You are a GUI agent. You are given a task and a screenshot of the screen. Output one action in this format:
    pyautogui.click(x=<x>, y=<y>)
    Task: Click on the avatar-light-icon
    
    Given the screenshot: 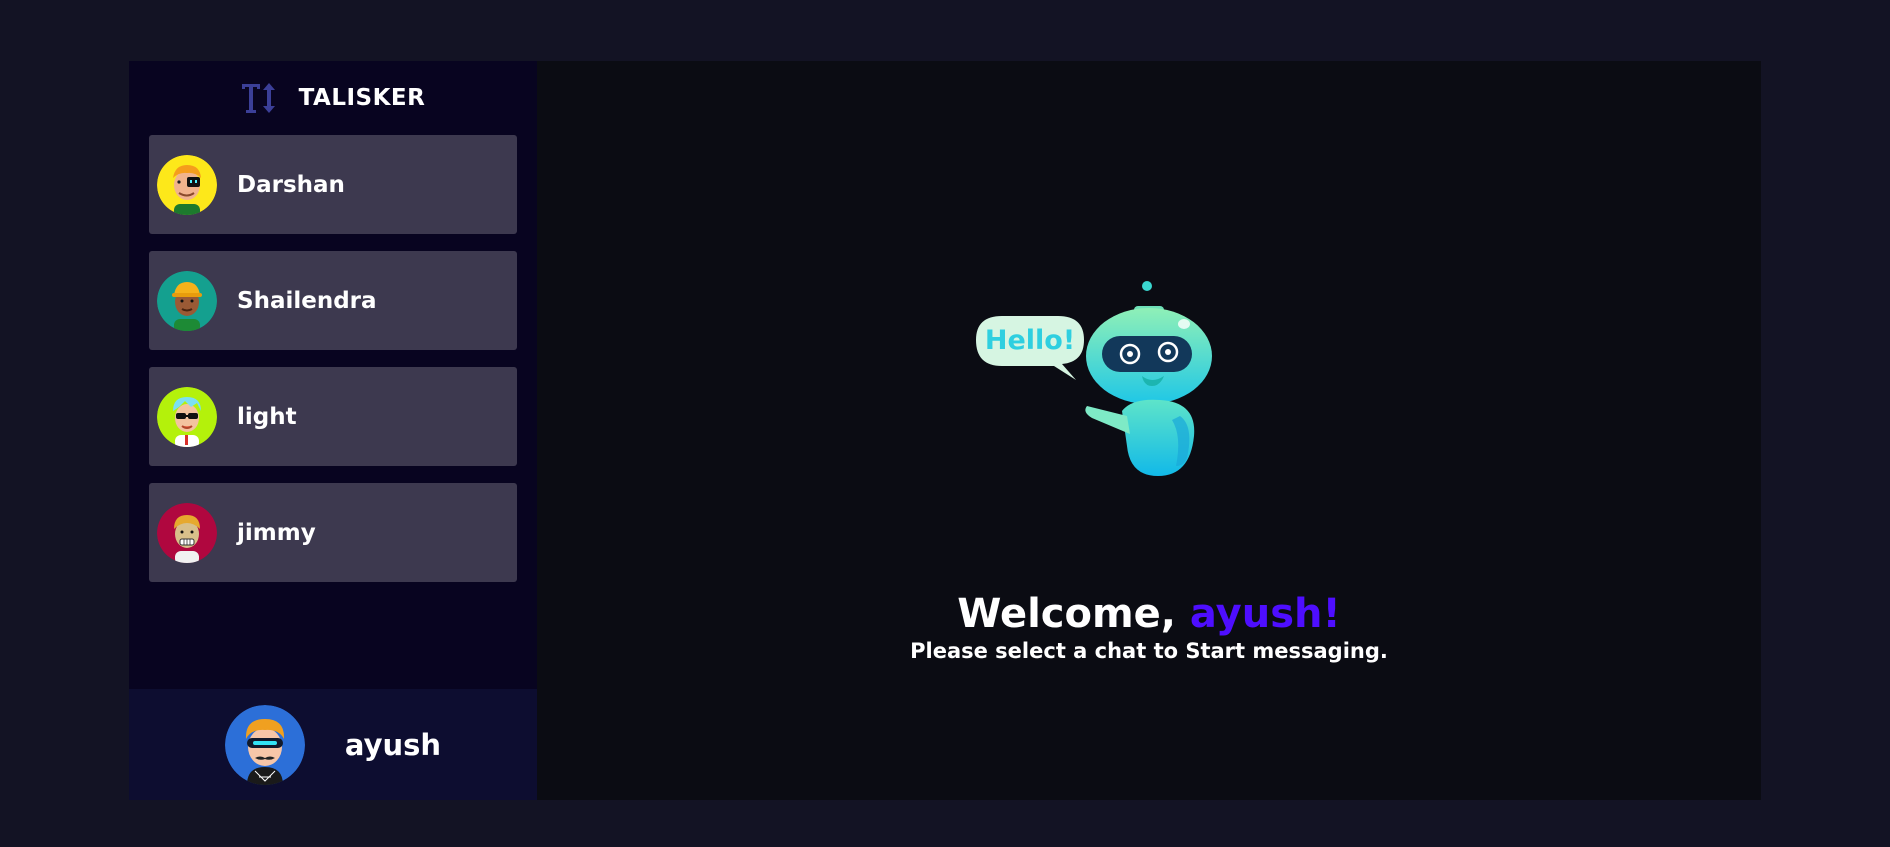 What is the action you would take?
    pyautogui.click(x=187, y=416)
    